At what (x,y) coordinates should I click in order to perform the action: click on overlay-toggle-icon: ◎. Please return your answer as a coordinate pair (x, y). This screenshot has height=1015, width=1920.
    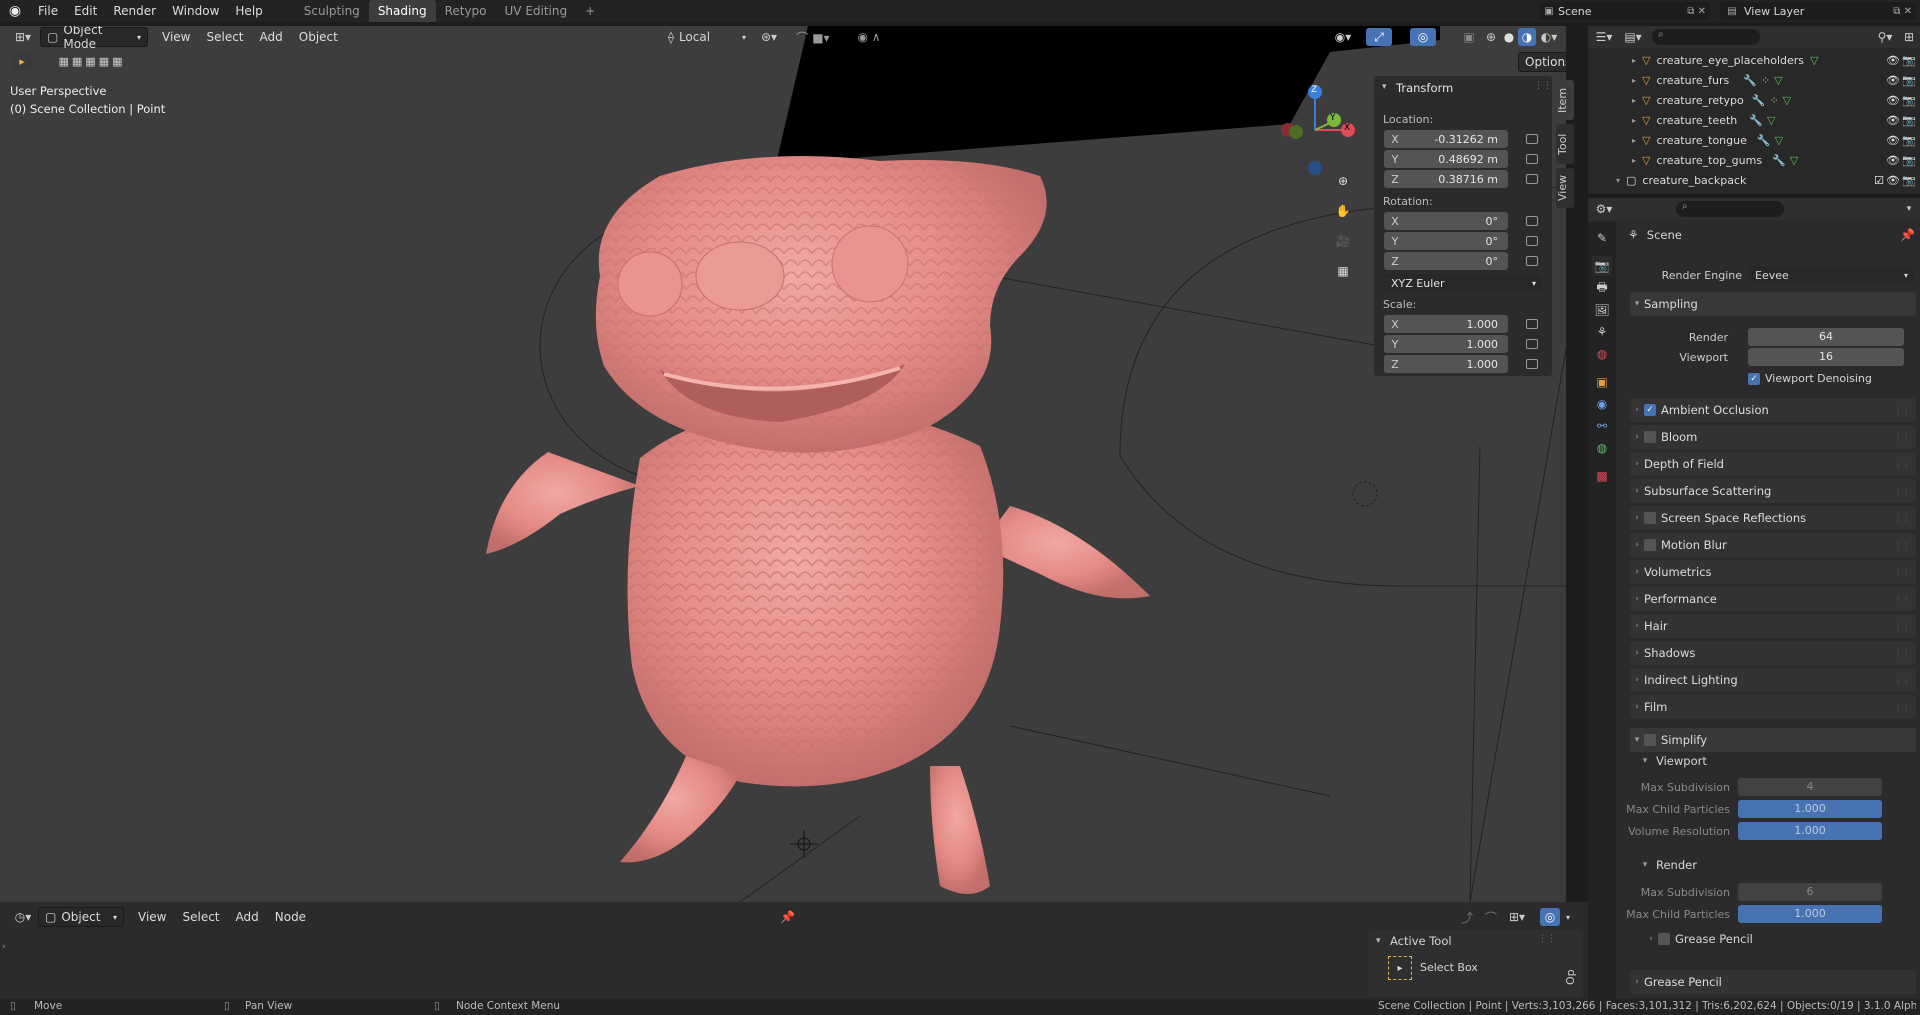
    Looking at the image, I should click on (1423, 37).